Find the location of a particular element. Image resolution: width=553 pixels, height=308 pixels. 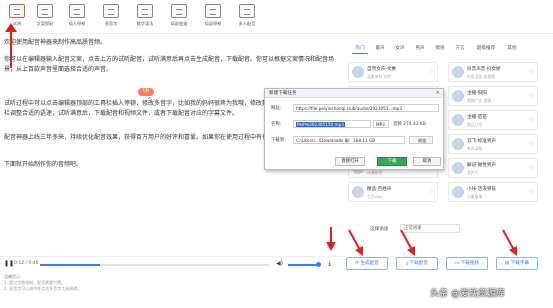

tool-insert-pause-label: 插入停顿 is located at coordinates (77, 23).